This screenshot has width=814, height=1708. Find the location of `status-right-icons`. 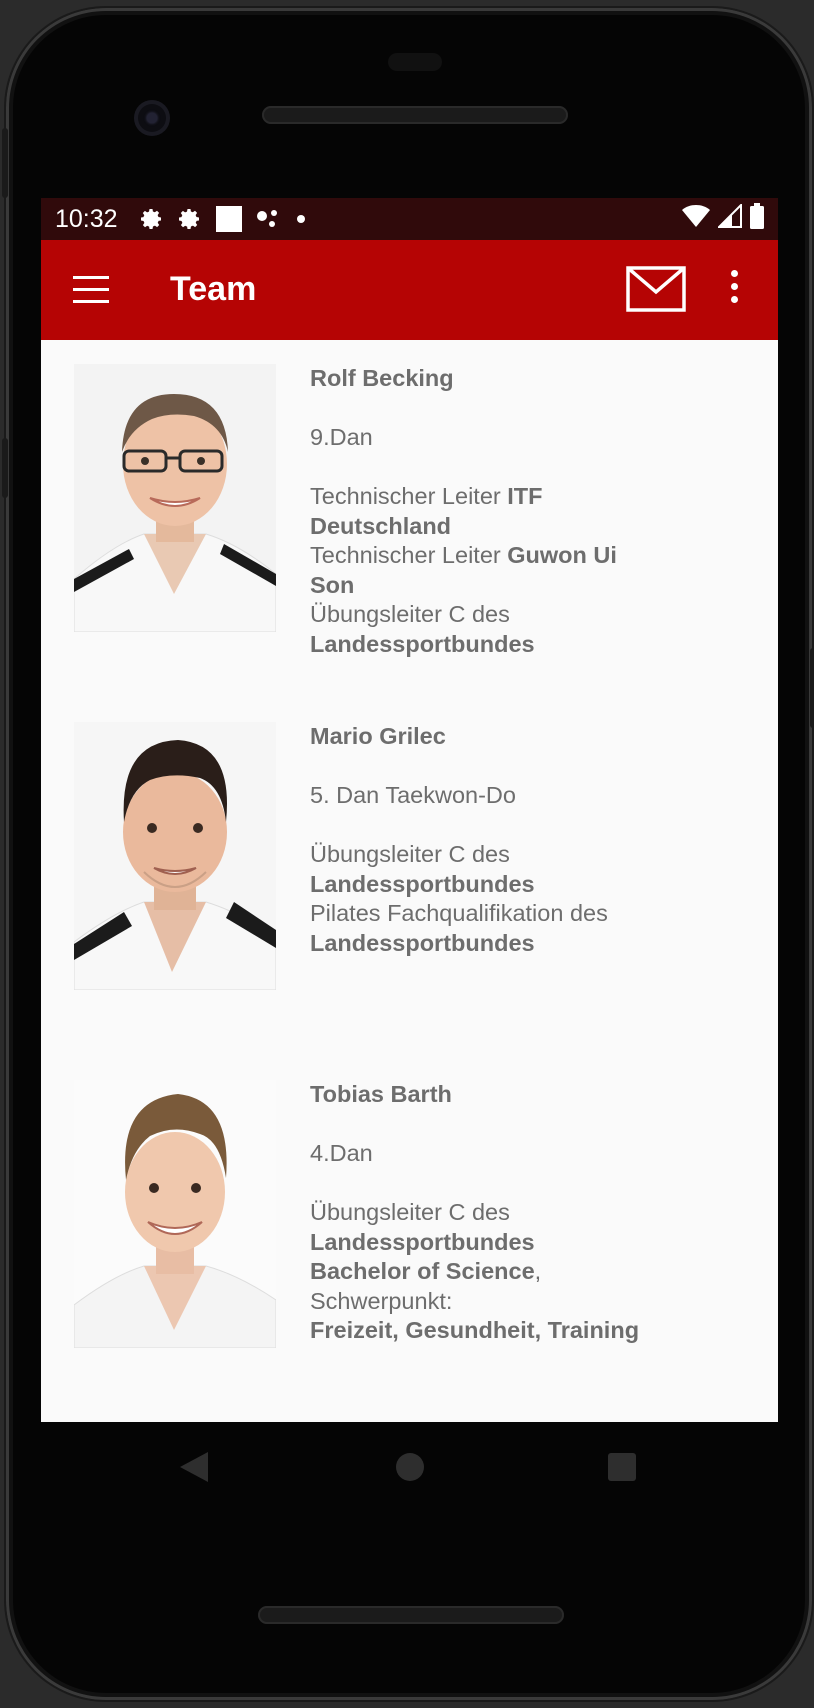

status-right-icons is located at coordinates (723, 219).